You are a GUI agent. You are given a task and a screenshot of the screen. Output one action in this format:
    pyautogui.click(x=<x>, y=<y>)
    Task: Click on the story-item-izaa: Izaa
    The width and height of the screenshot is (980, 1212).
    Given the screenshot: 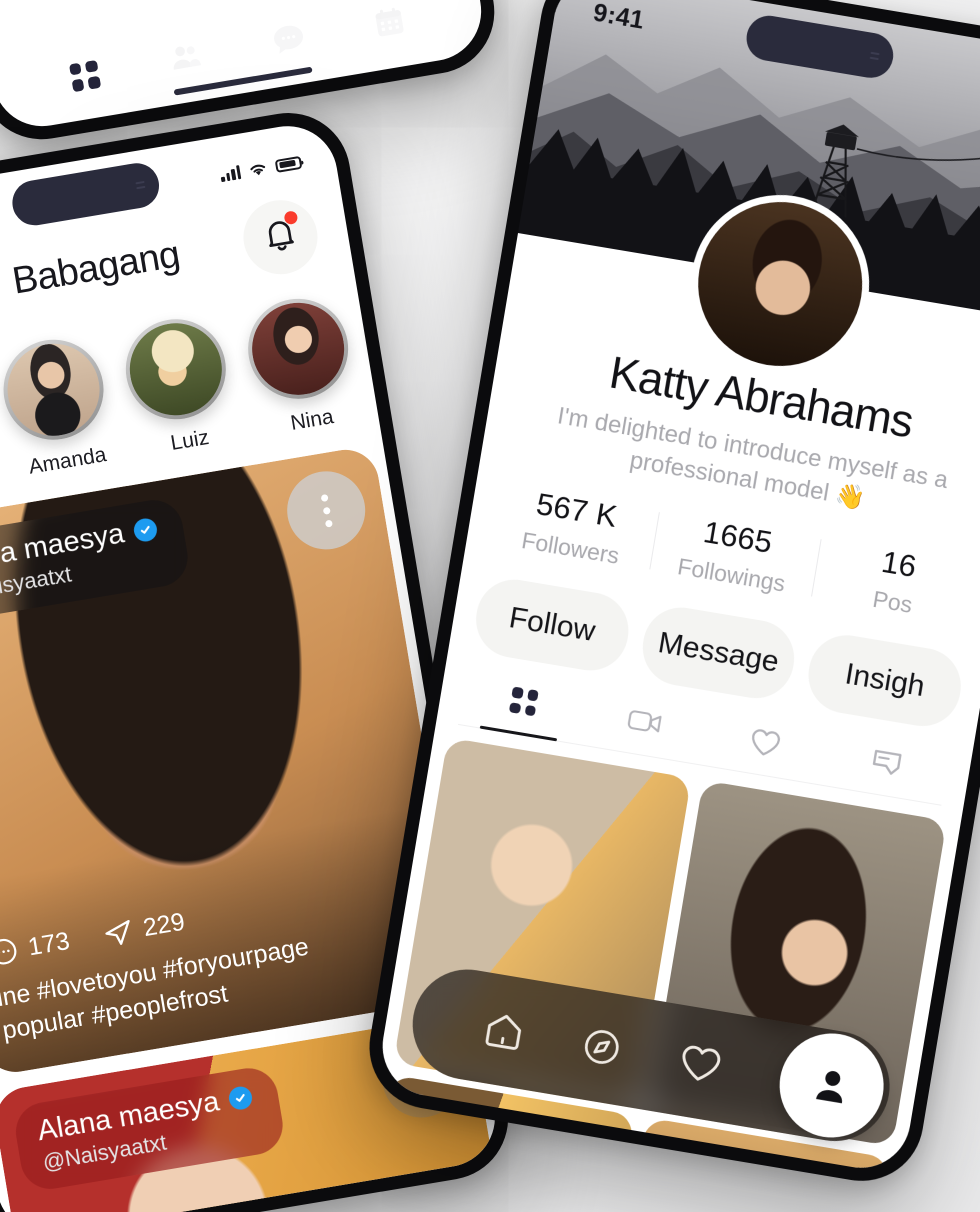 What is the action you would take?
    pyautogui.click(x=425, y=345)
    